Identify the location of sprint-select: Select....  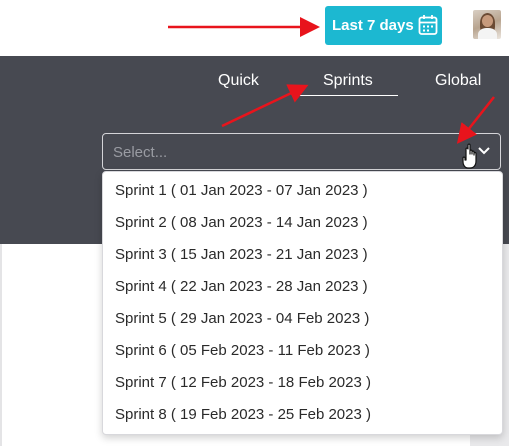
(301, 151).